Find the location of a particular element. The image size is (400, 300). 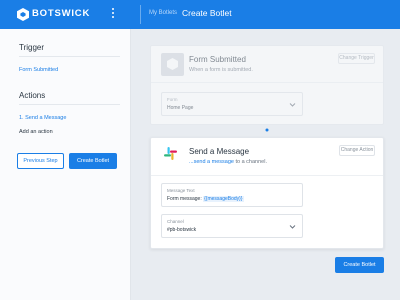

form-field-label: Form is located at coordinates (172, 99).